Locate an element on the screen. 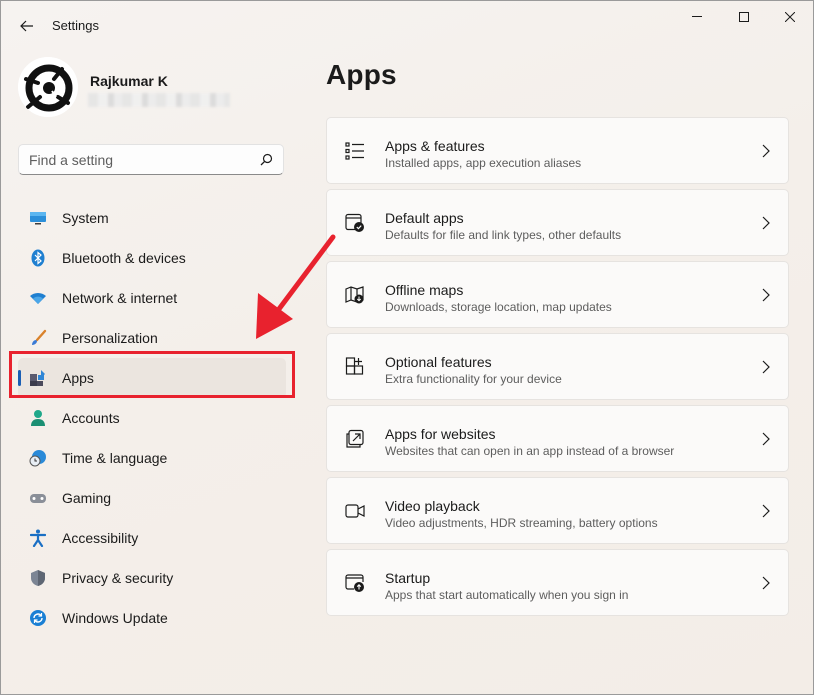 The image size is (814, 695). annotation-highlight-box is located at coordinates (152, 374).